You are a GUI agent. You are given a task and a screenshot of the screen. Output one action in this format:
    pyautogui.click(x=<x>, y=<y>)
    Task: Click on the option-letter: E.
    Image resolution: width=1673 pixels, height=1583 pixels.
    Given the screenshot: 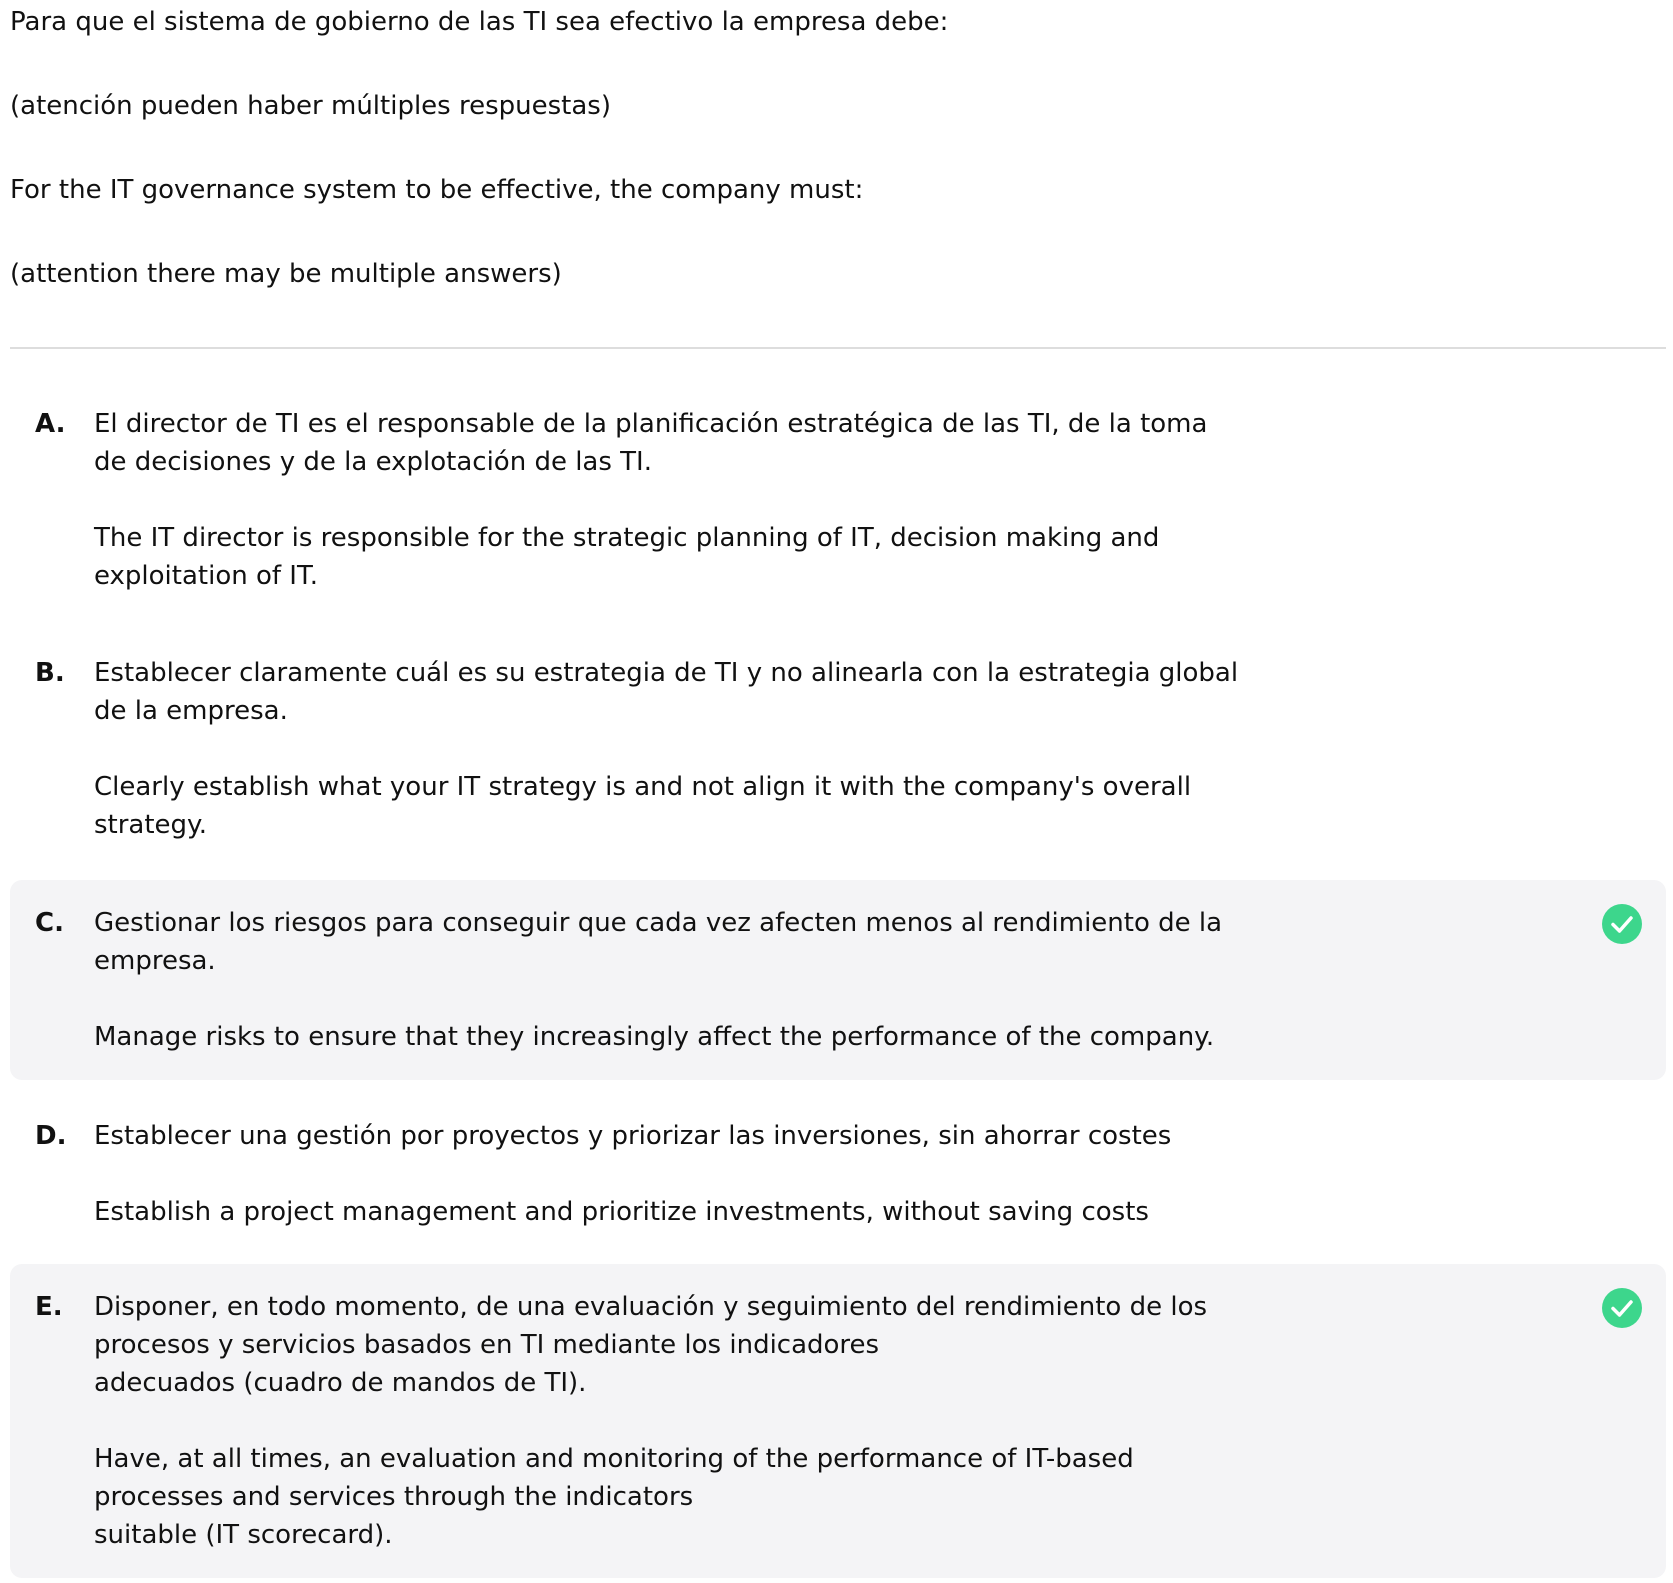 What is the action you would take?
    pyautogui.click(x=49, y=1307)
    